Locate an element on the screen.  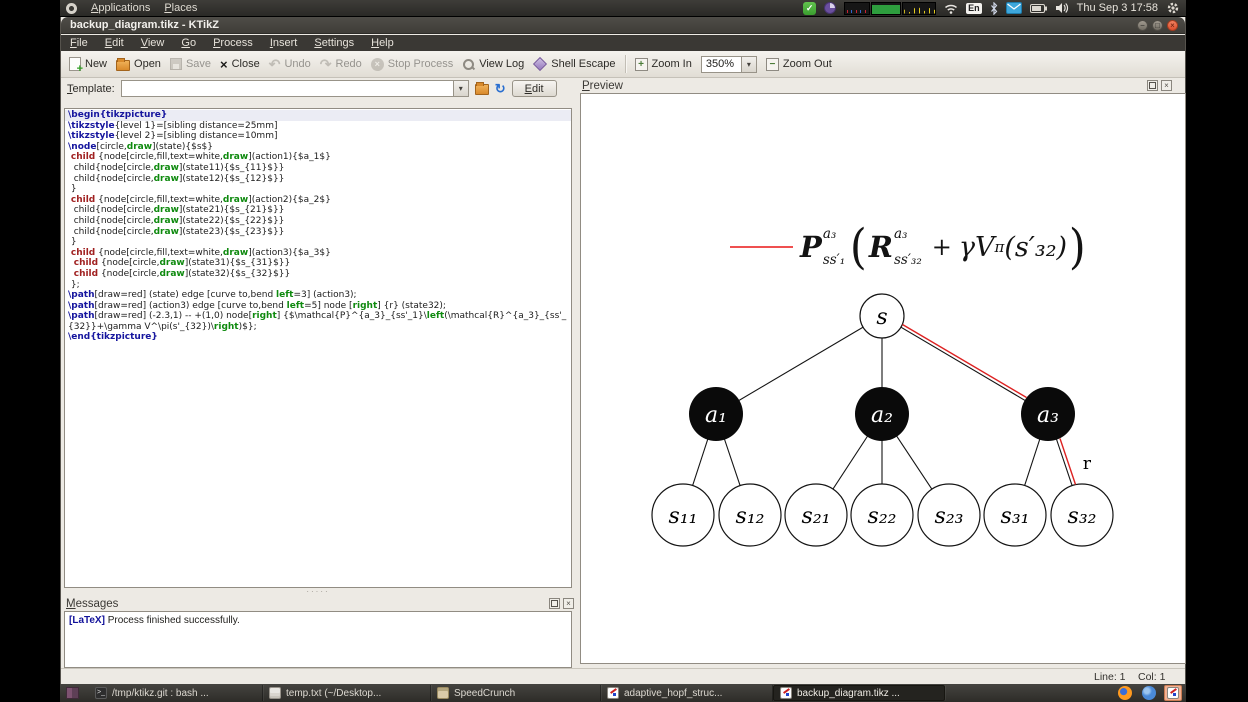
view-log-button: View Log is located at coordinates (493, 64).